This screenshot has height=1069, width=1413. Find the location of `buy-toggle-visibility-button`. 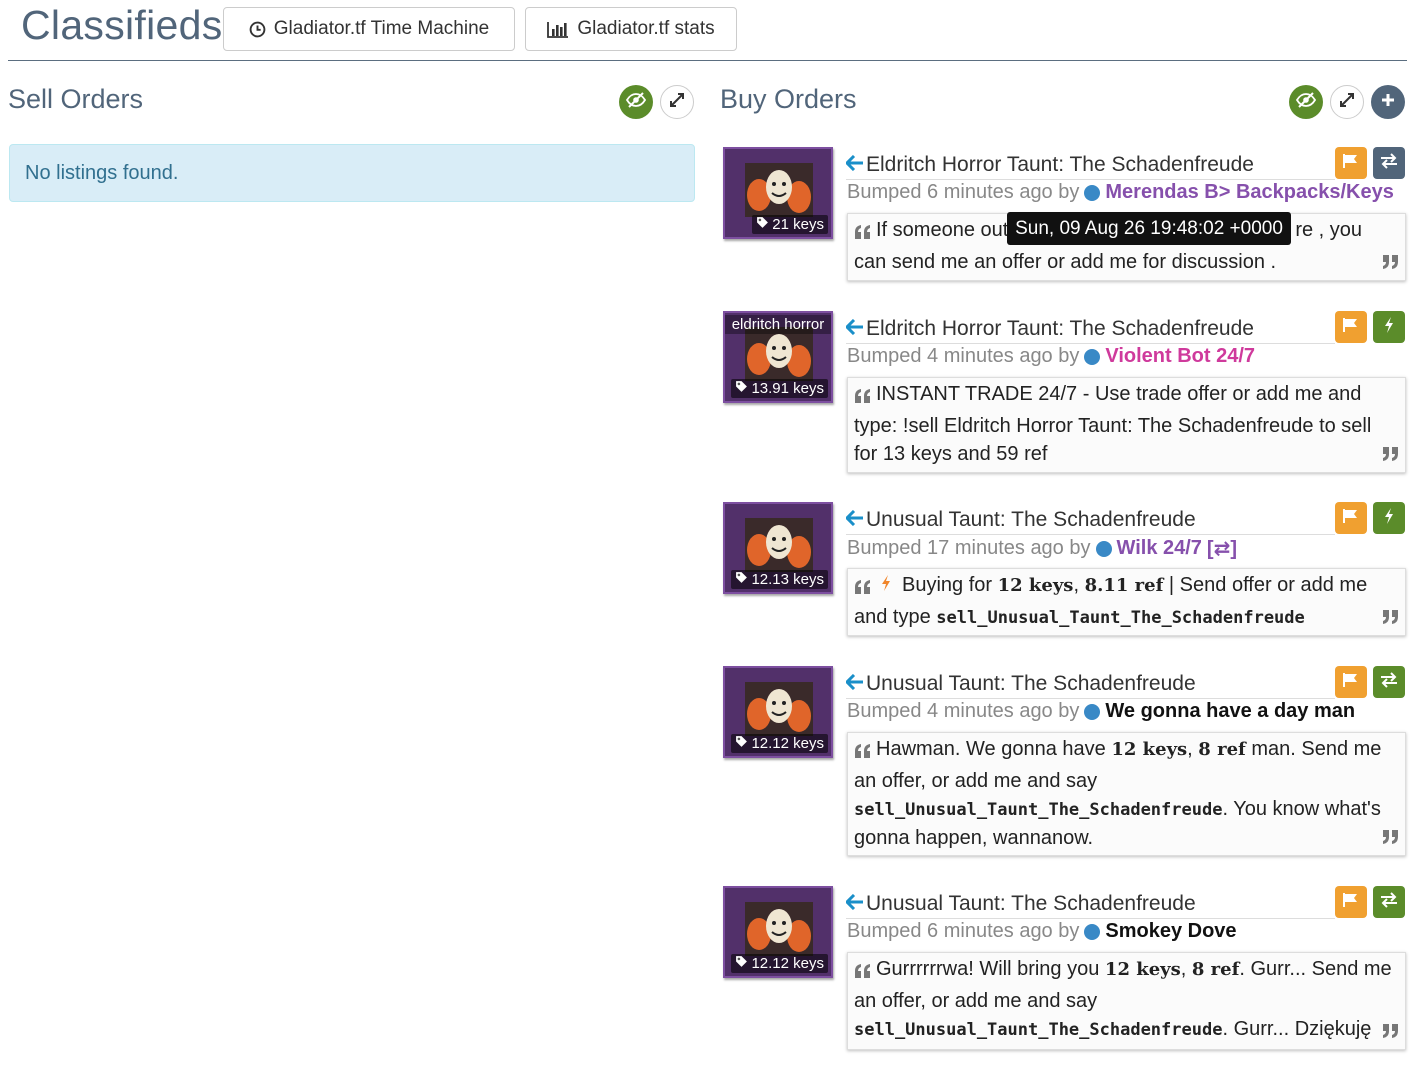

buy-toggle-visibility-button is located at coordinates (1306, 102).